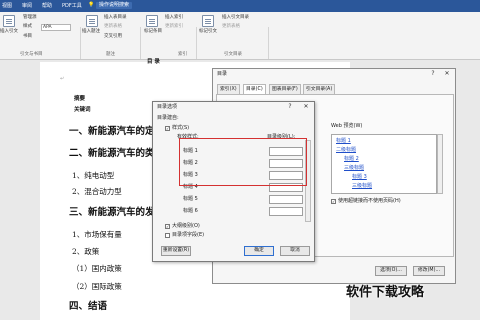 The image size is (480, 320). Describe the element at coordinates (167, 128) in the screenshot. I see `styles-checkbox: ✓` at that location.